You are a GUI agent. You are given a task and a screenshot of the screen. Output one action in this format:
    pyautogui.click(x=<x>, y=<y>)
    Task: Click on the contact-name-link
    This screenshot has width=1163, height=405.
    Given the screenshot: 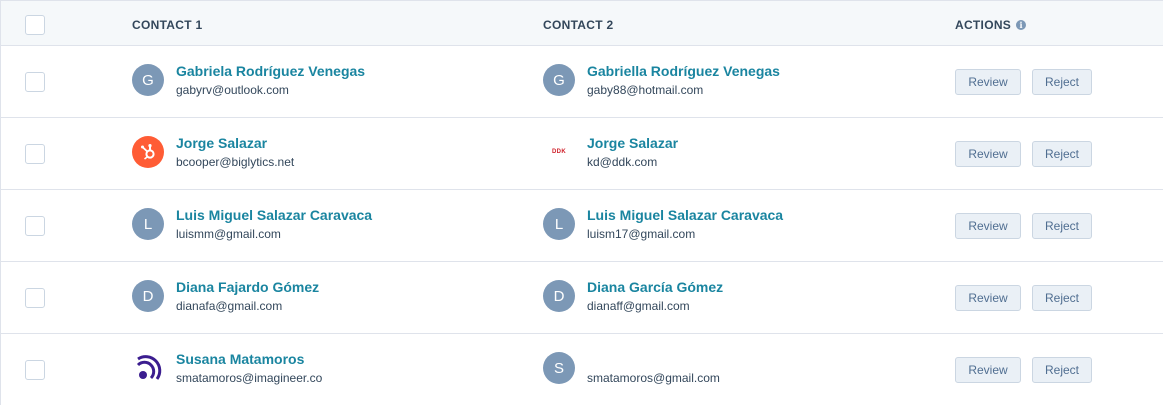 What is the action you would take?
    pyautogui.click(x=653, y=359)
    